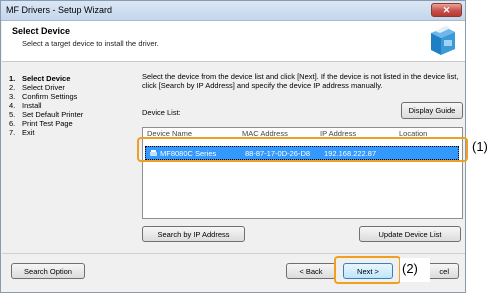 This screenshot has width=500, height=293. Describe the element at coordinates (410, 268) in the screenshot. I see `callout-label-2: (2)` at that location.